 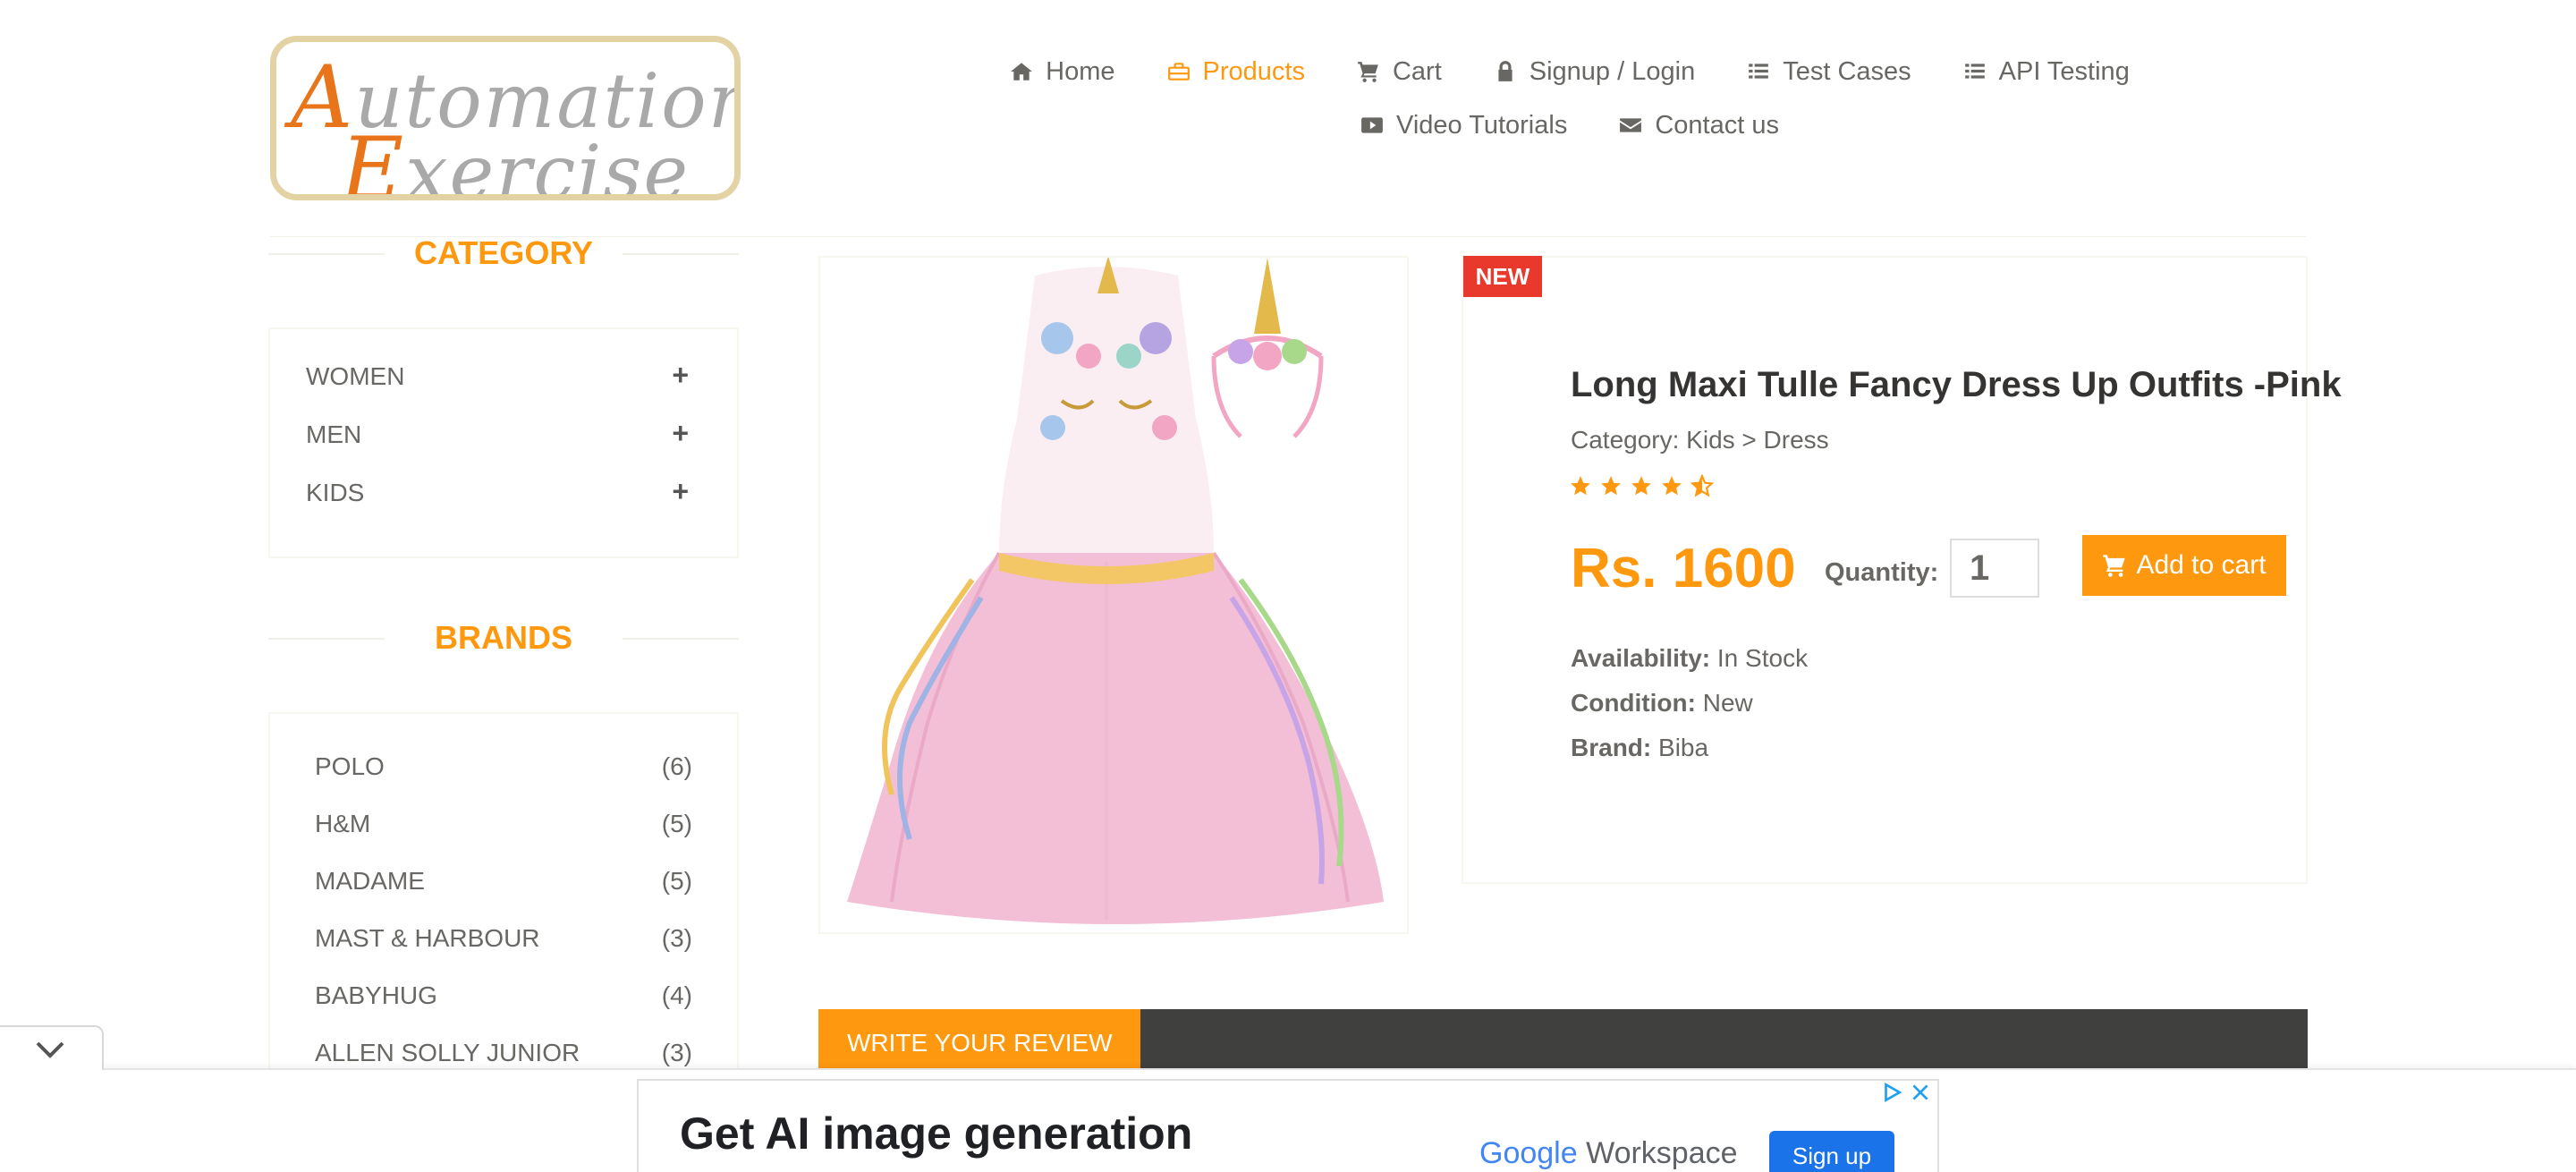 I want to click on product-category: Category: Kids > Dress, so click(x=1700, y=440).